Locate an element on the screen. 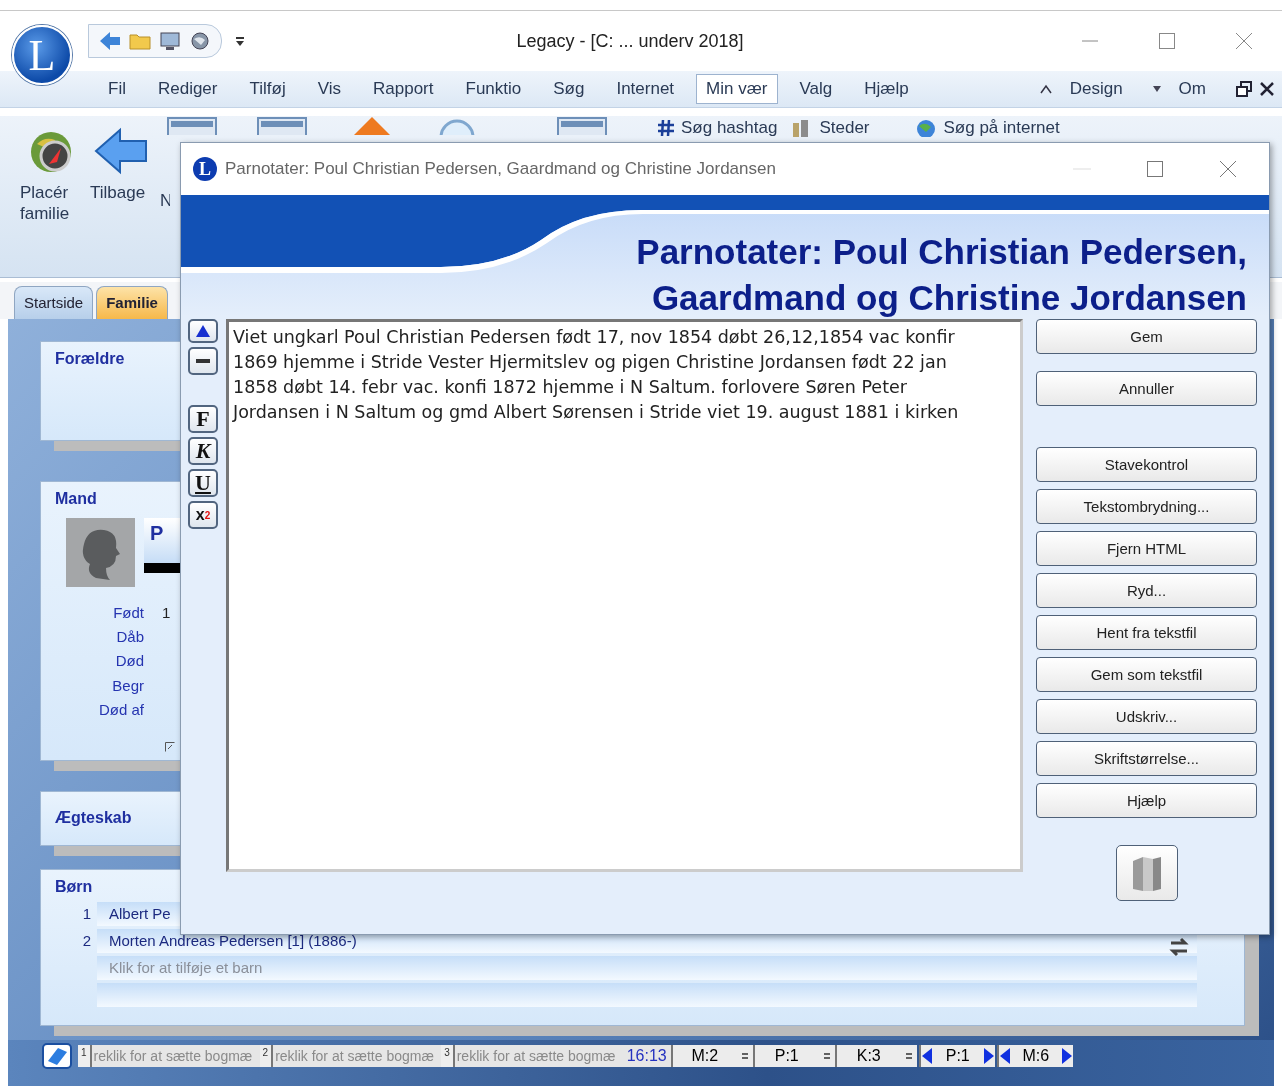 Image resolution: width=1282 pixels, height=1086 pixels. dialog-button: Fjern HTML is located at coordinates (1146, 548).